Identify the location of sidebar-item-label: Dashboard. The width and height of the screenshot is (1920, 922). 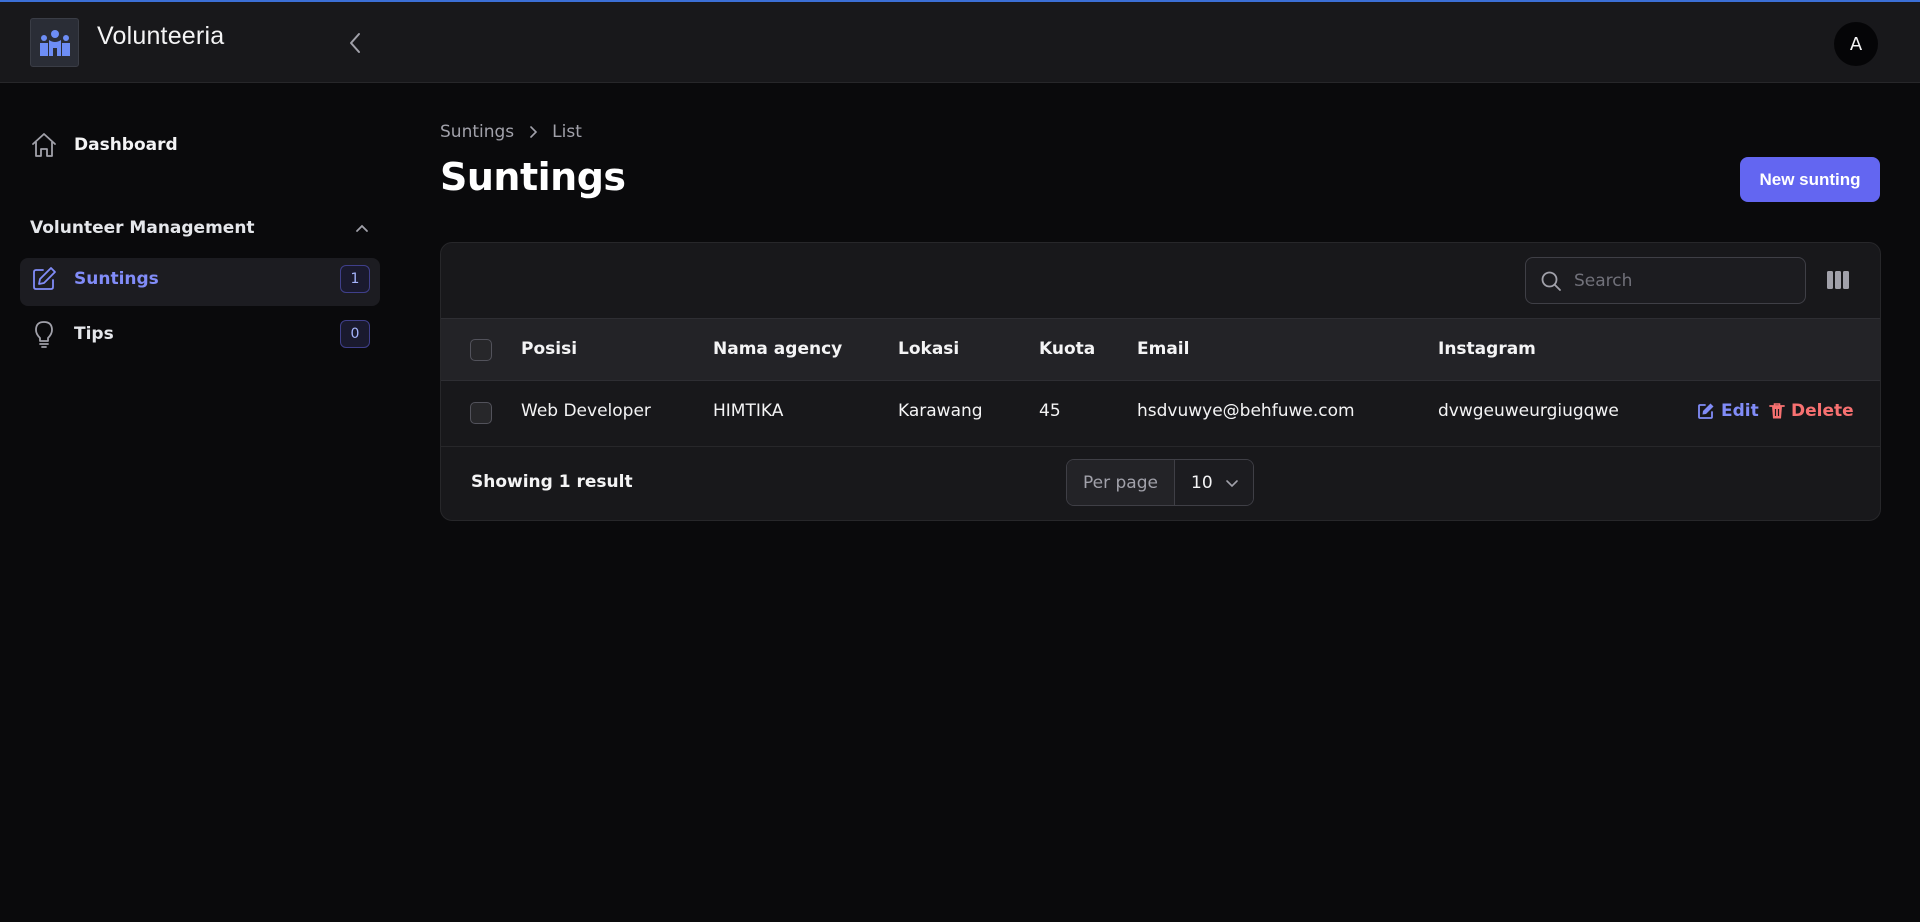
(126, 145).